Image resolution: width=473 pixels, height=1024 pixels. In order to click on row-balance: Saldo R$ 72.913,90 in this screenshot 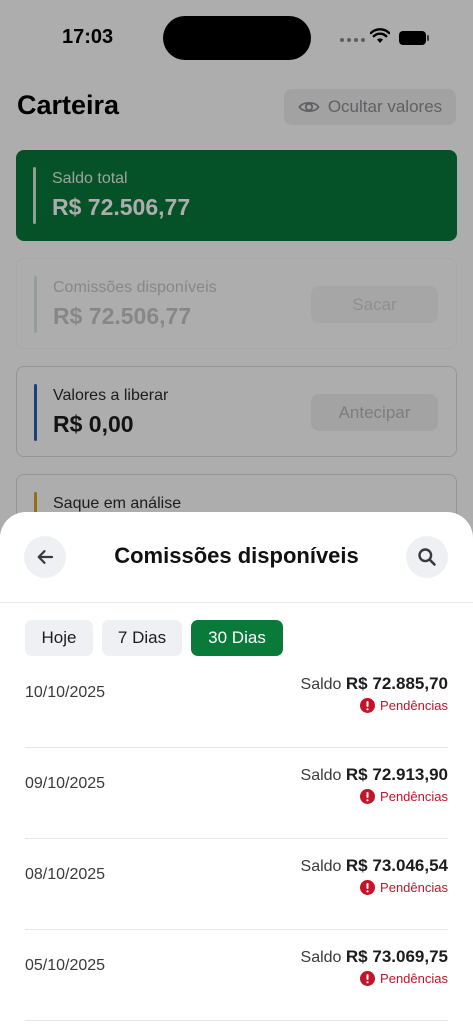, I will do `click(374, 774)`.